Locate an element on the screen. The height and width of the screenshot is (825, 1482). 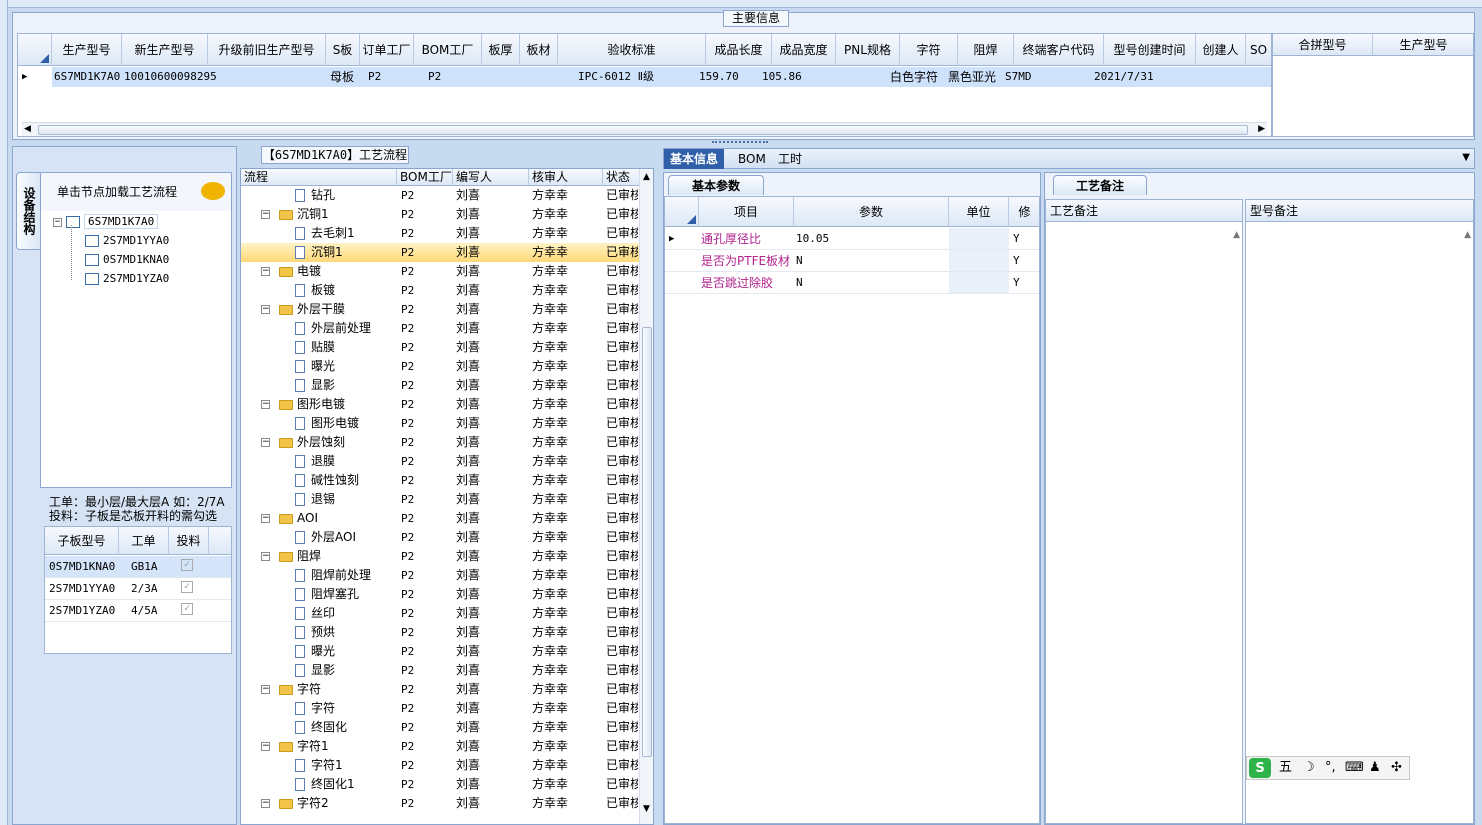
col-header: 成品长度 is located at coordinates (739, 50).